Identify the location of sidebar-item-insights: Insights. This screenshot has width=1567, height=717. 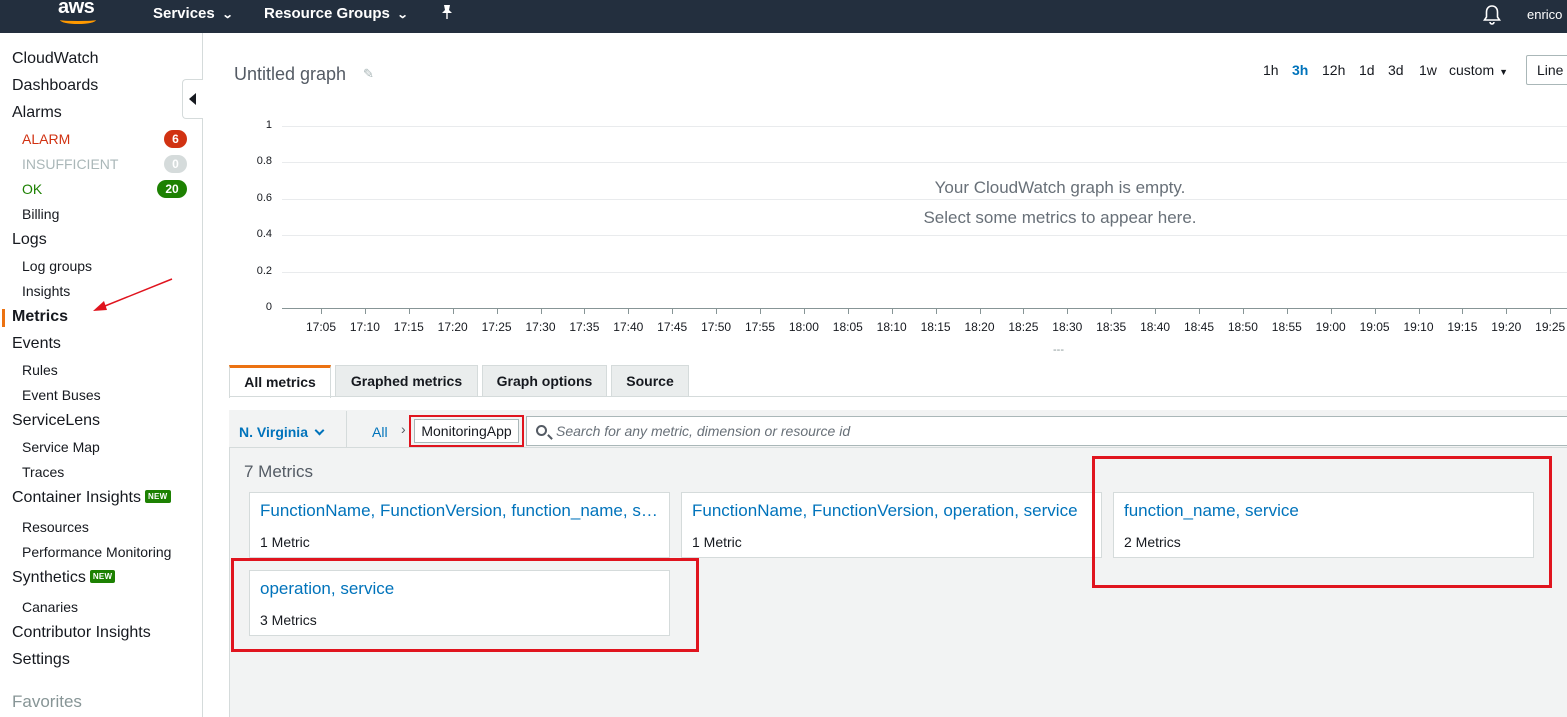
(46, 291).